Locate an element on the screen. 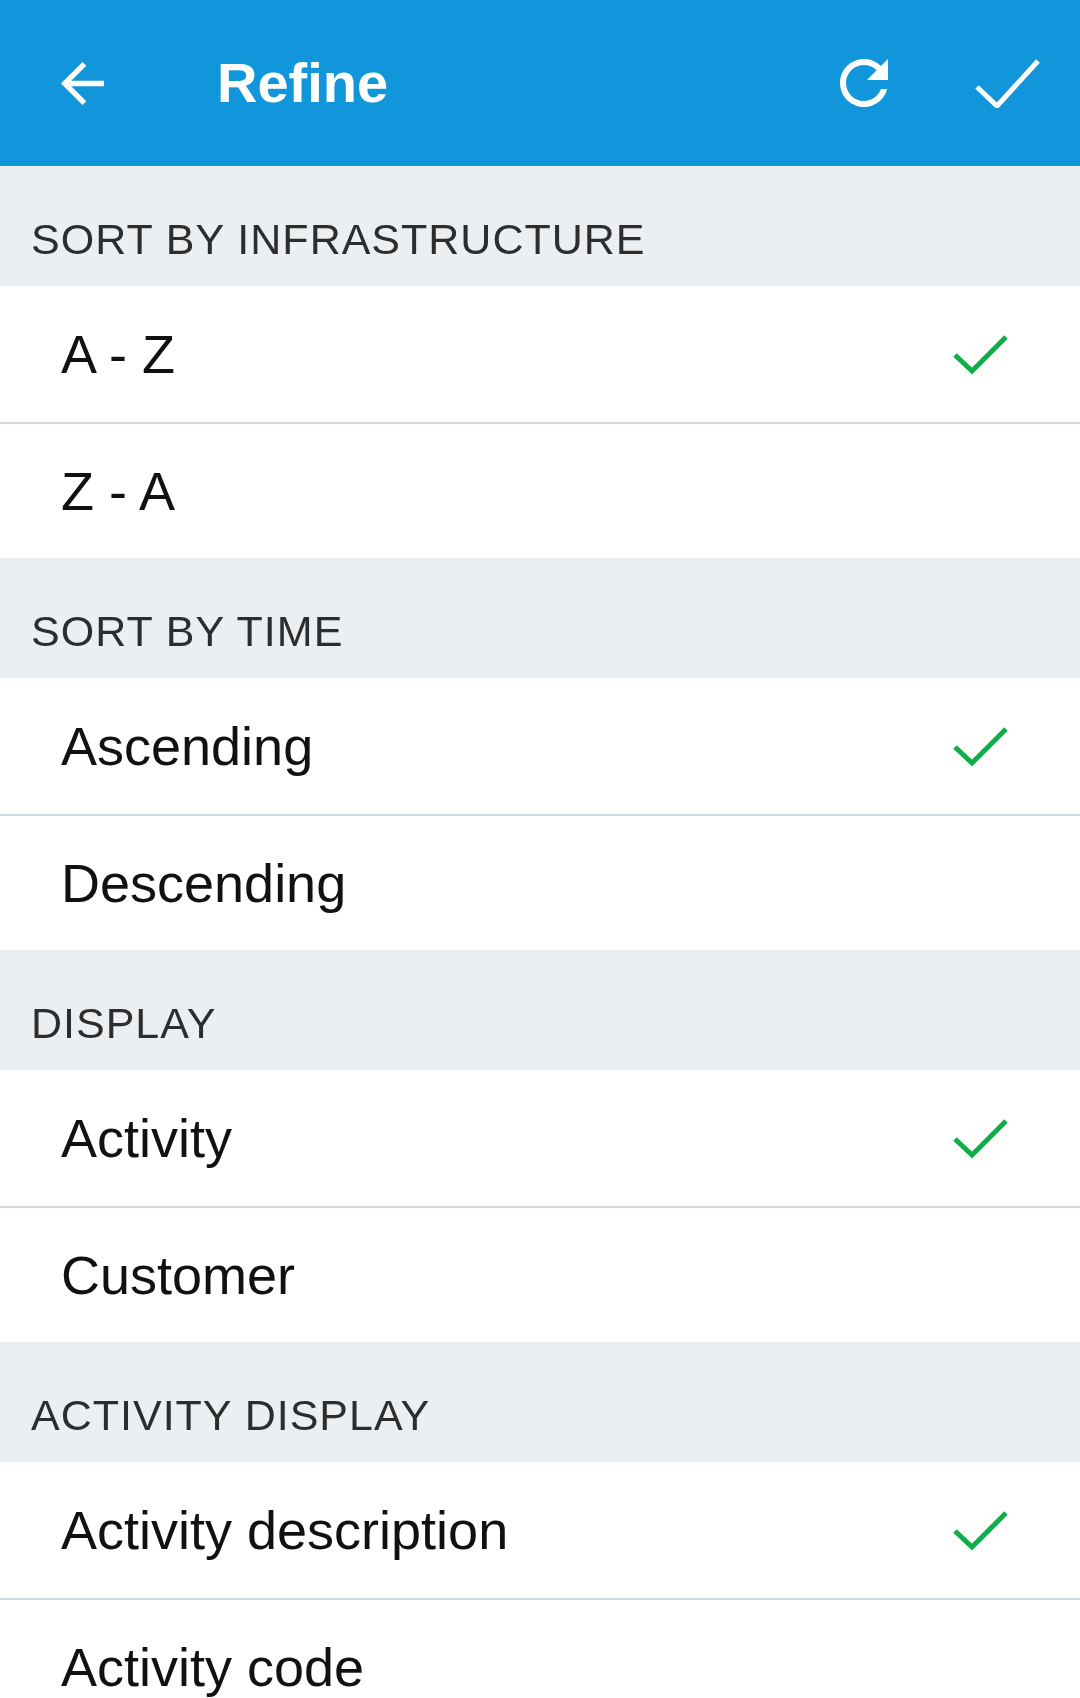 This screenshot has width=1080, height=1698. back-arrow-icon is located at coordinates (82, 83).